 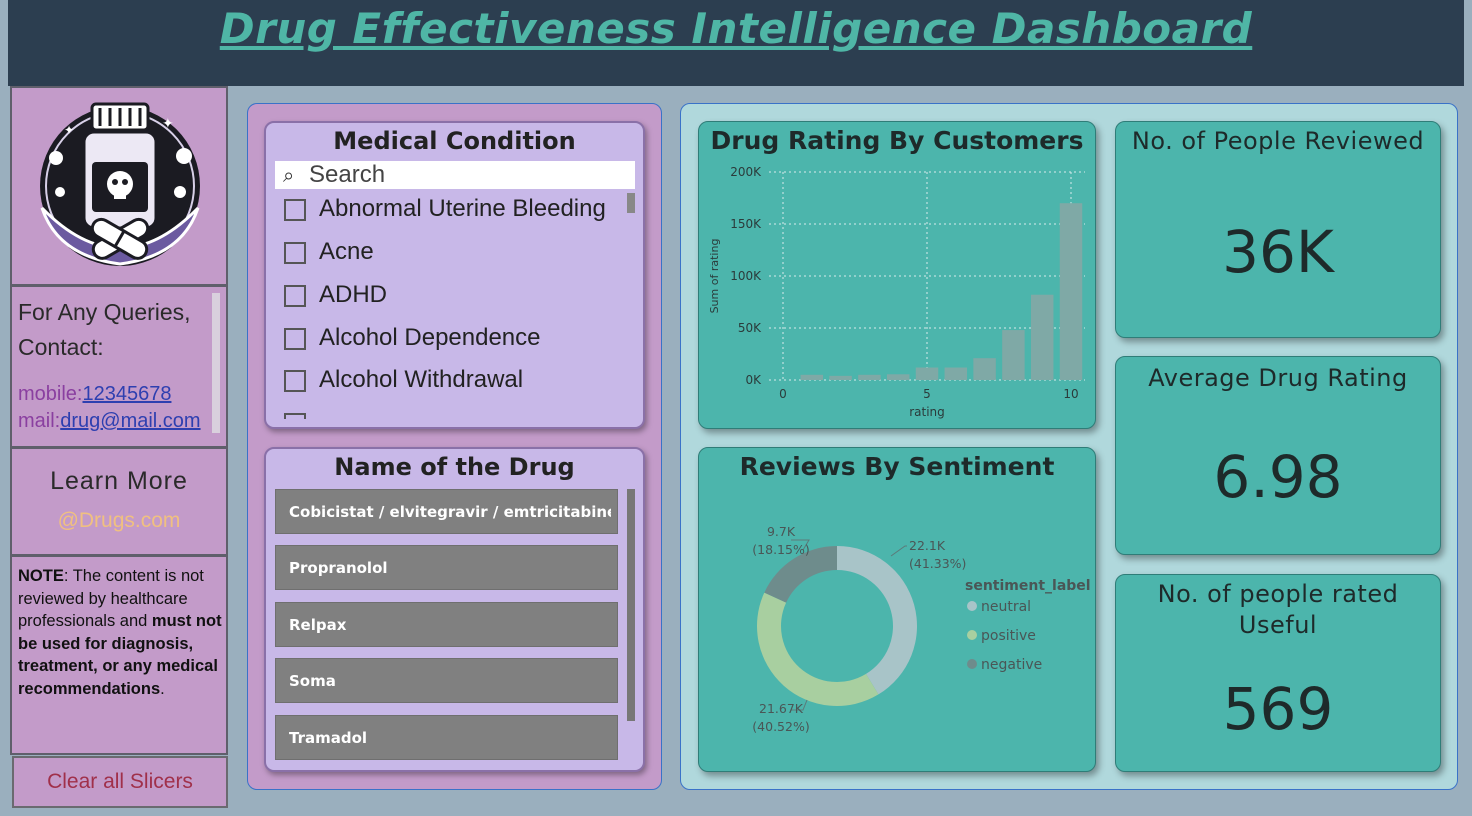 What do you see at coordinates (780, 549) in the screenshot?
I see `data-label-percent: (18.15%)` at bounding box center [780, 549].